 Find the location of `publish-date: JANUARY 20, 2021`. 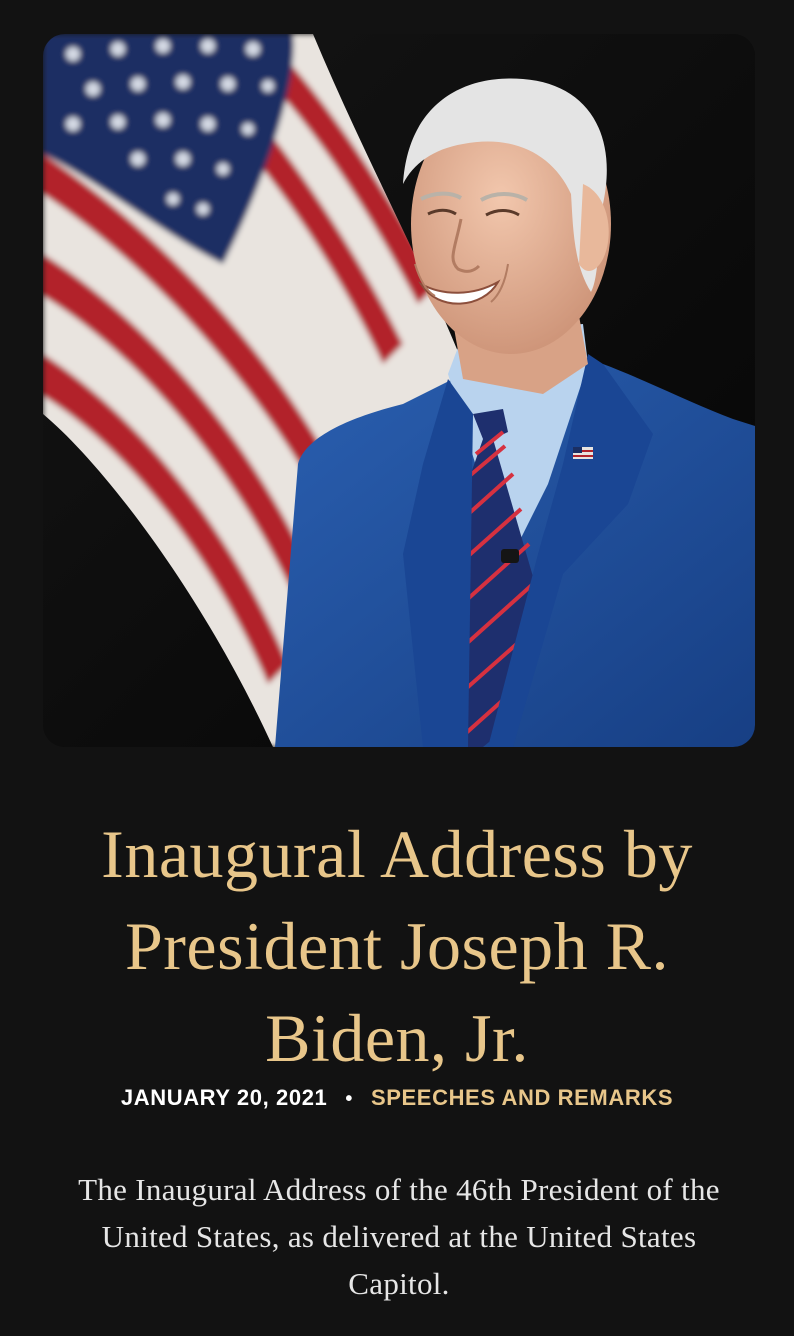

publish-date: JANUARY 20, 2021 is located at coordinates (224, 1097).